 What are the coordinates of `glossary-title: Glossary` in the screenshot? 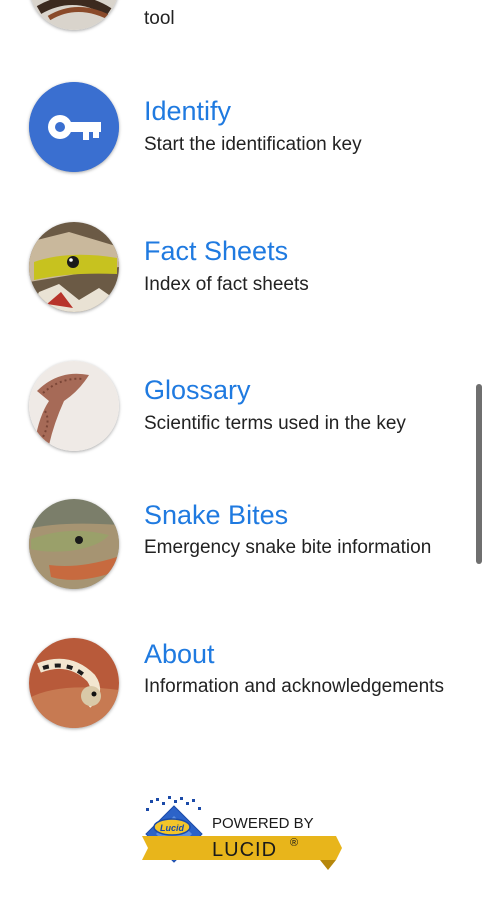 It's located at (197, 390).